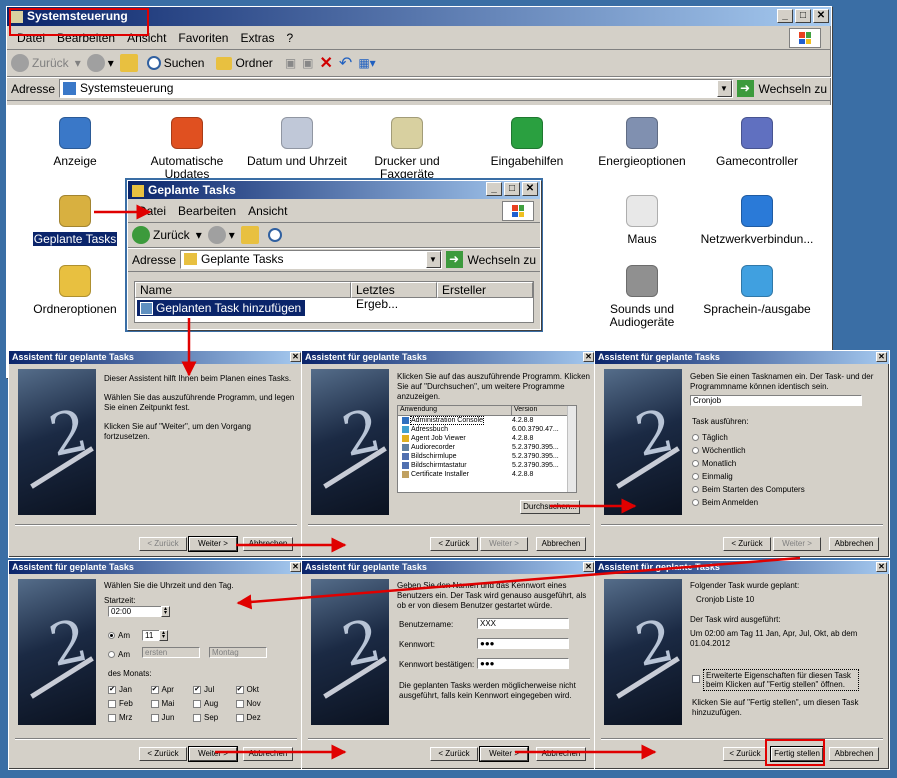 The height and width of the screenshot is (778, 897). Describe the element at coordinates (75, 290) in the screenshot. I see `cp-item-ordneroptionen: Ordneroptionen` at that location.